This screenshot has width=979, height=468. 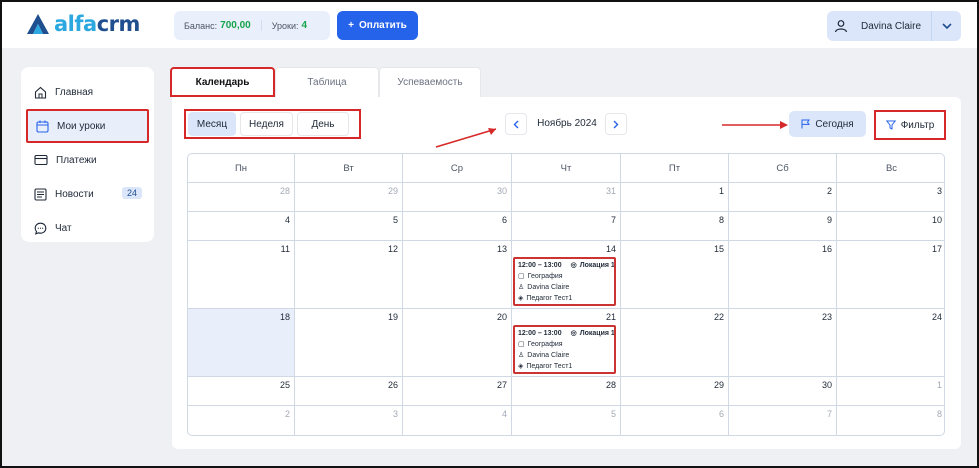 I want to click on view-day-button: День, so click(x=323, y=124).